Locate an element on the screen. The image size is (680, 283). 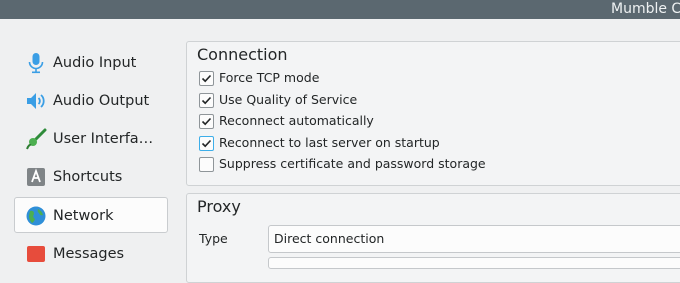
sidebar-item-audio-input: Audio Input is located at coordinates (91, 62).